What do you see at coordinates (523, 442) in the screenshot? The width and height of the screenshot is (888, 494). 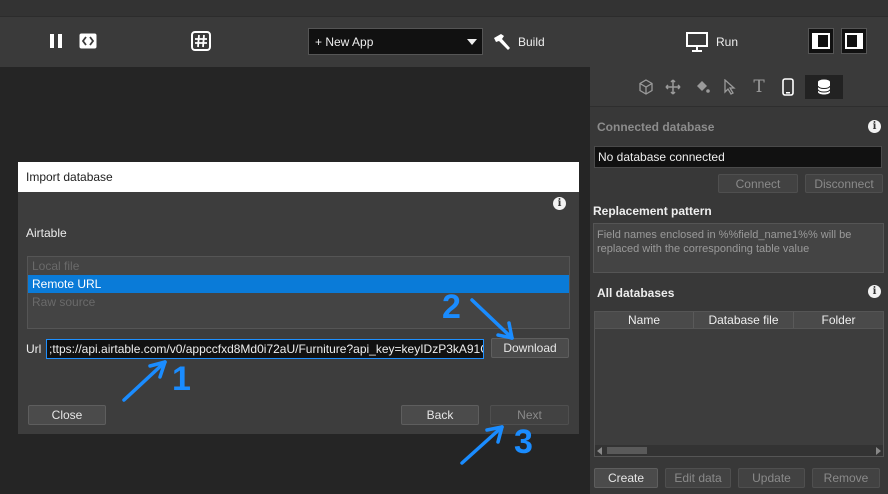 I see `annotation-step-3: 3` at bounding box center [523, 442].